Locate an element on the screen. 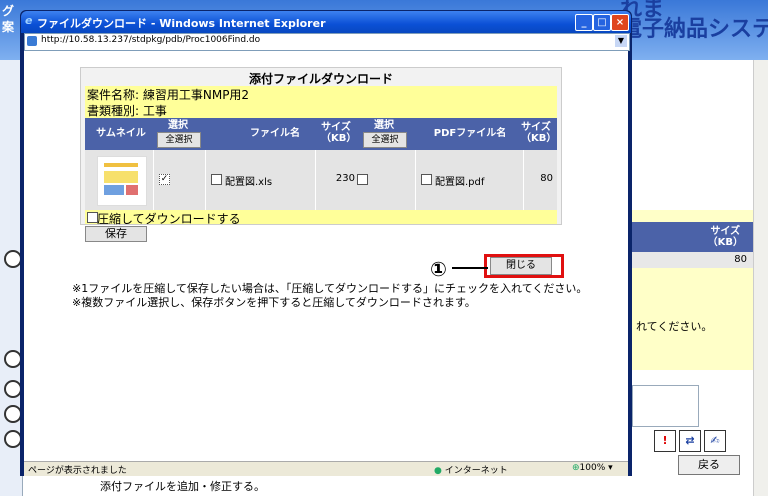 The height and width of the screenshot is (496, 768). chevron-down-icon: ▼ is located at coordinates (621, 41).